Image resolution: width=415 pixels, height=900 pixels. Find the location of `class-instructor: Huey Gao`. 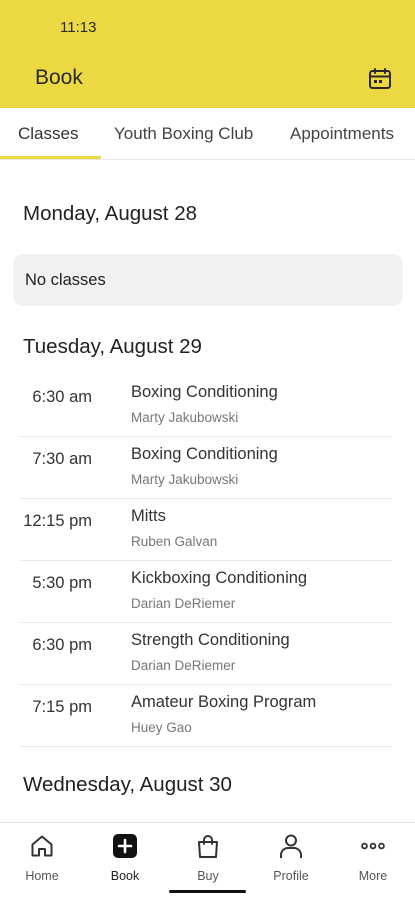

class-instructor: Huey Gao is located at coordinates (161, 727).